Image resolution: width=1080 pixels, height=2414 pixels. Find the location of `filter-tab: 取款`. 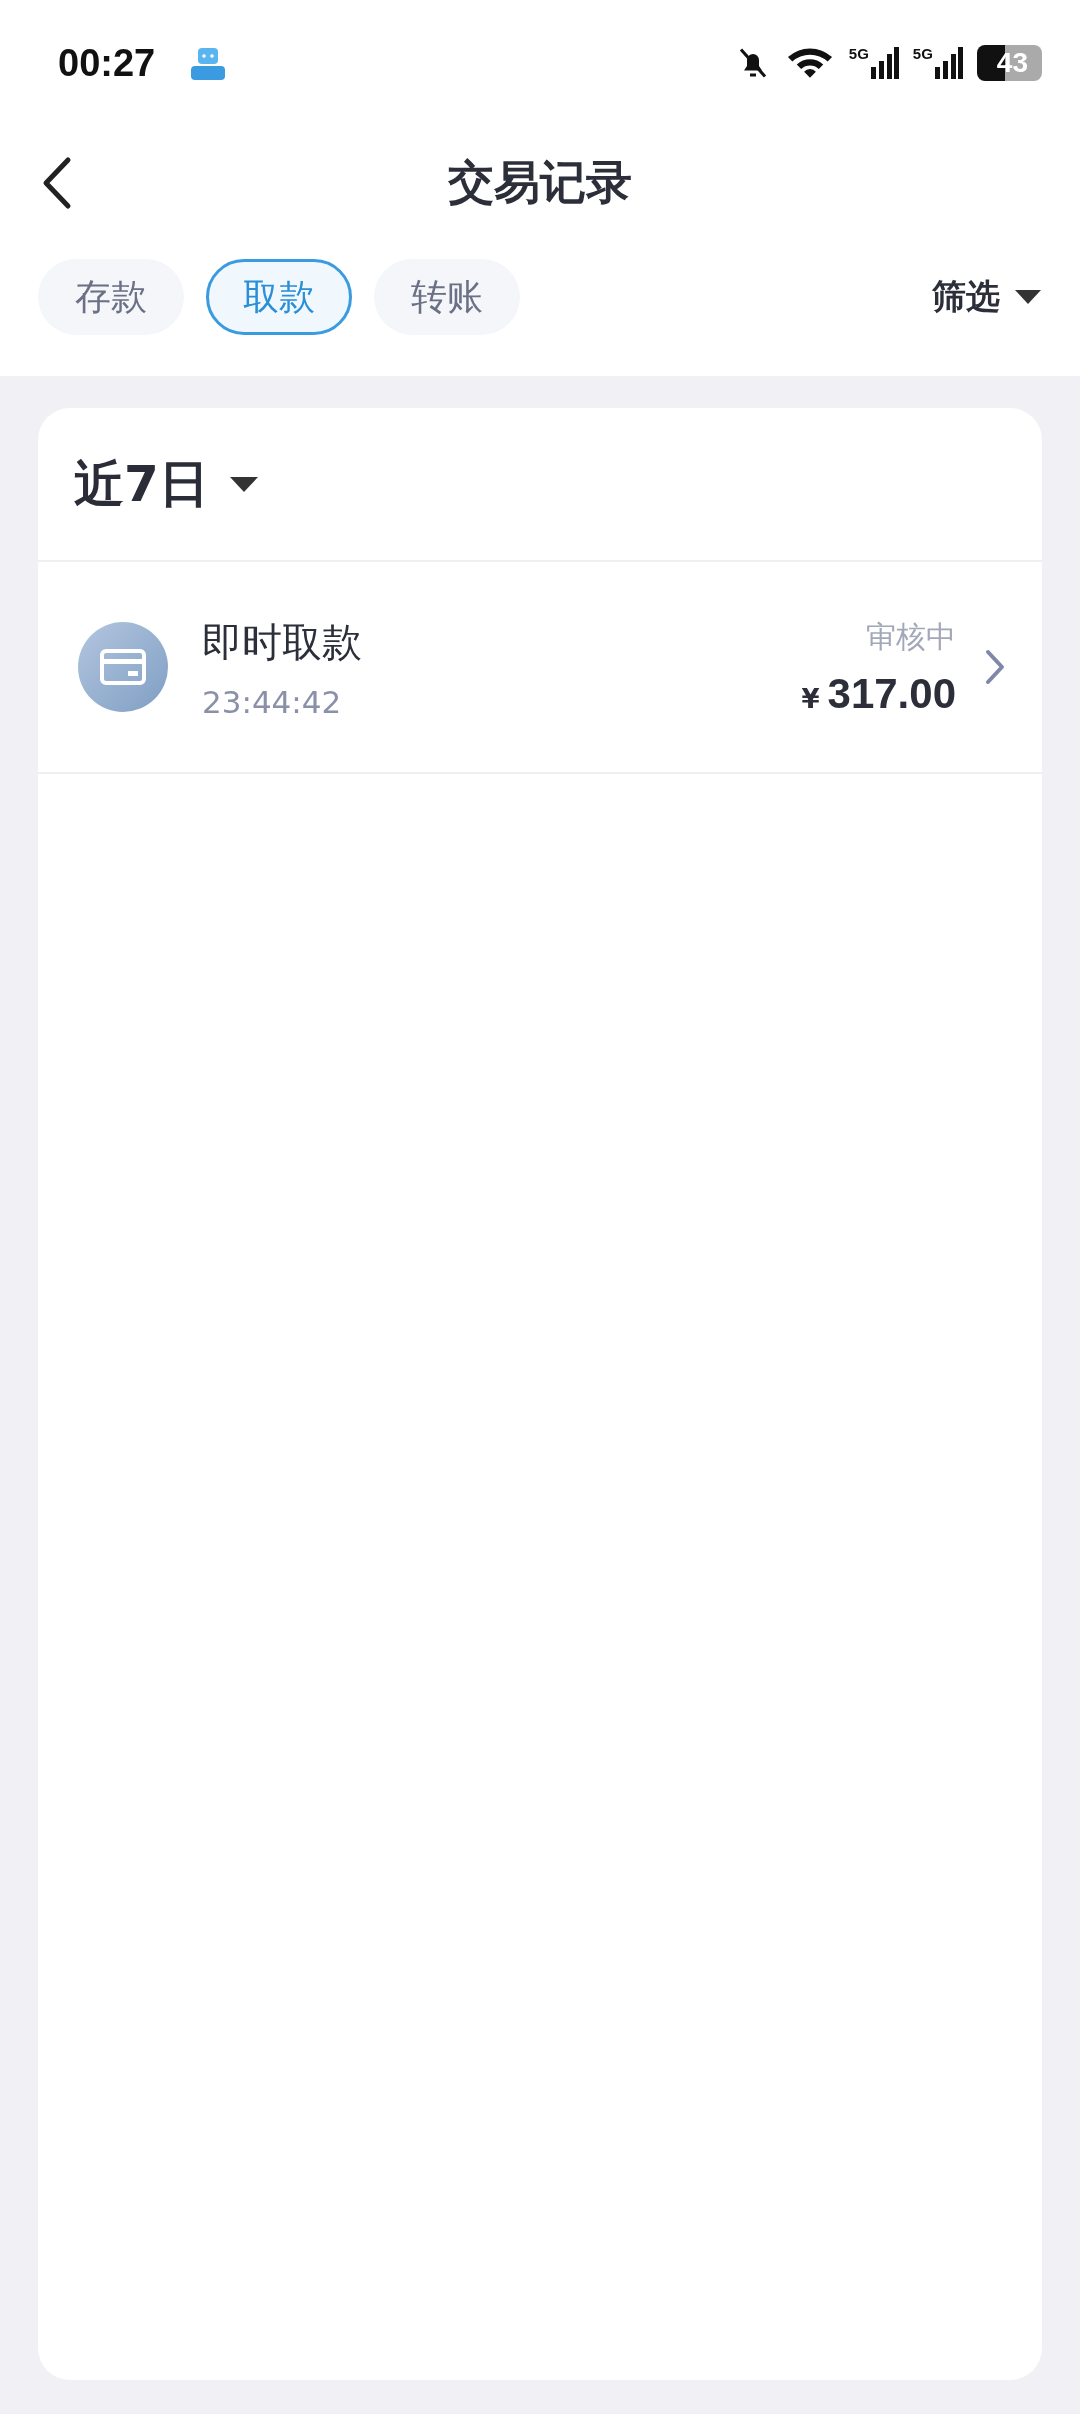

filter-tab: 取款 is located at coordinates (279, 297).